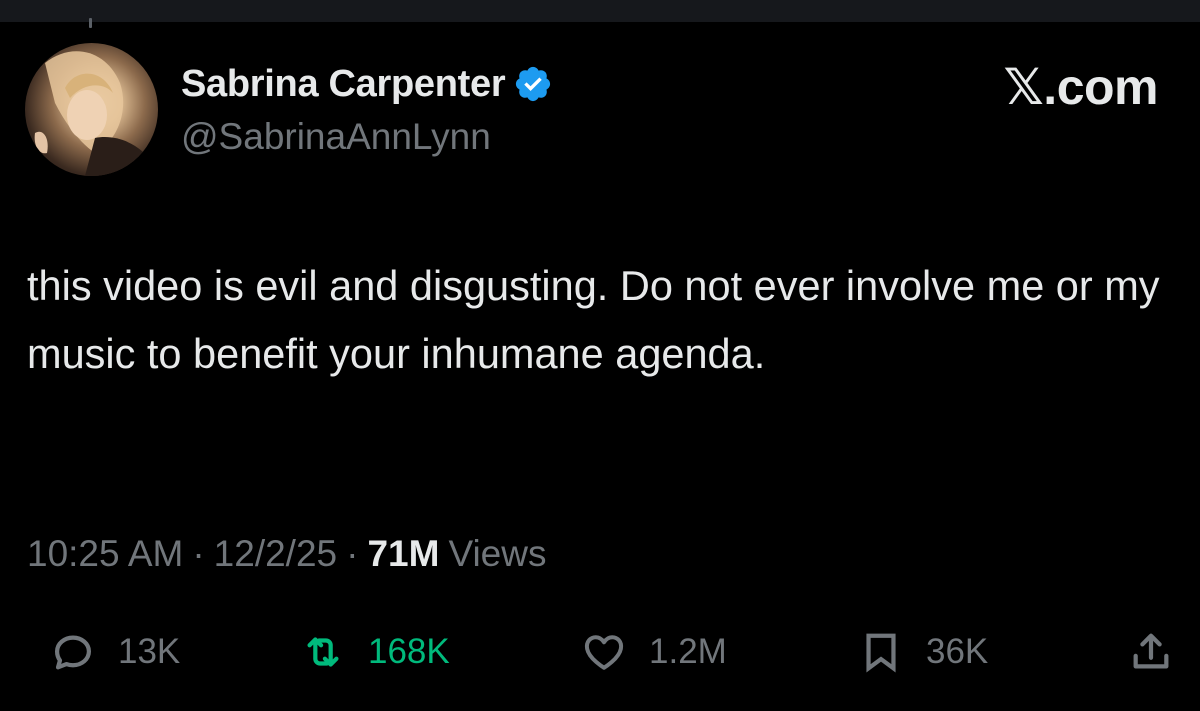 This screenshot has height=711, width=1200. Describe the element at coordinates (96, 113) in the screenshot. I see `avatar-image` at that location.